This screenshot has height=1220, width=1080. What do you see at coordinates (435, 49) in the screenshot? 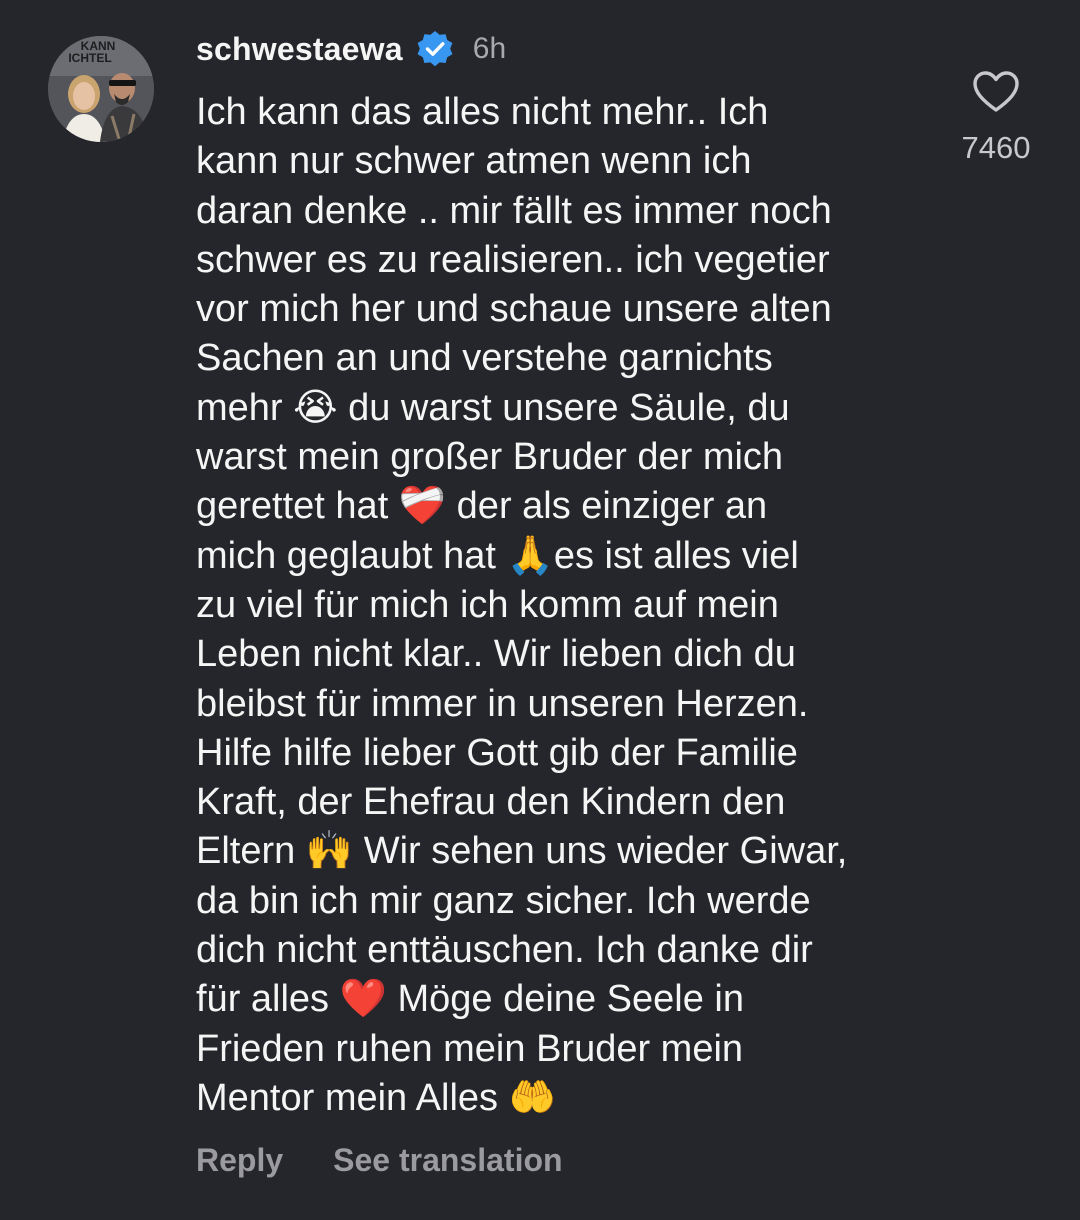
I see `verified-badge-icon` at bounding box center [435, 49].